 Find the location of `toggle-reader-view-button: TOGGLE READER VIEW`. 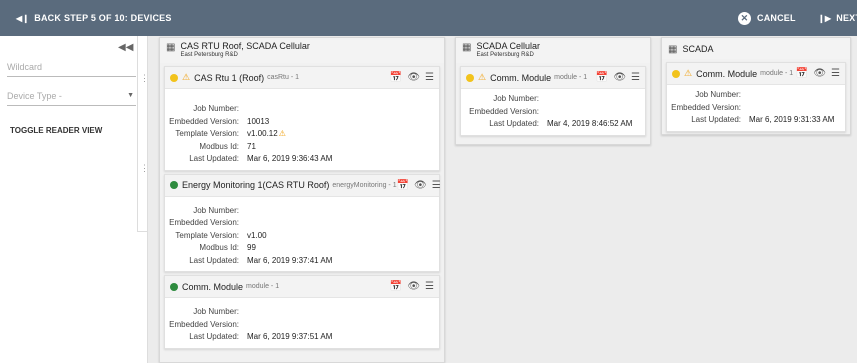

toggle-reader-view-button: TOGGLE READER VIEW is located at coordinates (56, 130).